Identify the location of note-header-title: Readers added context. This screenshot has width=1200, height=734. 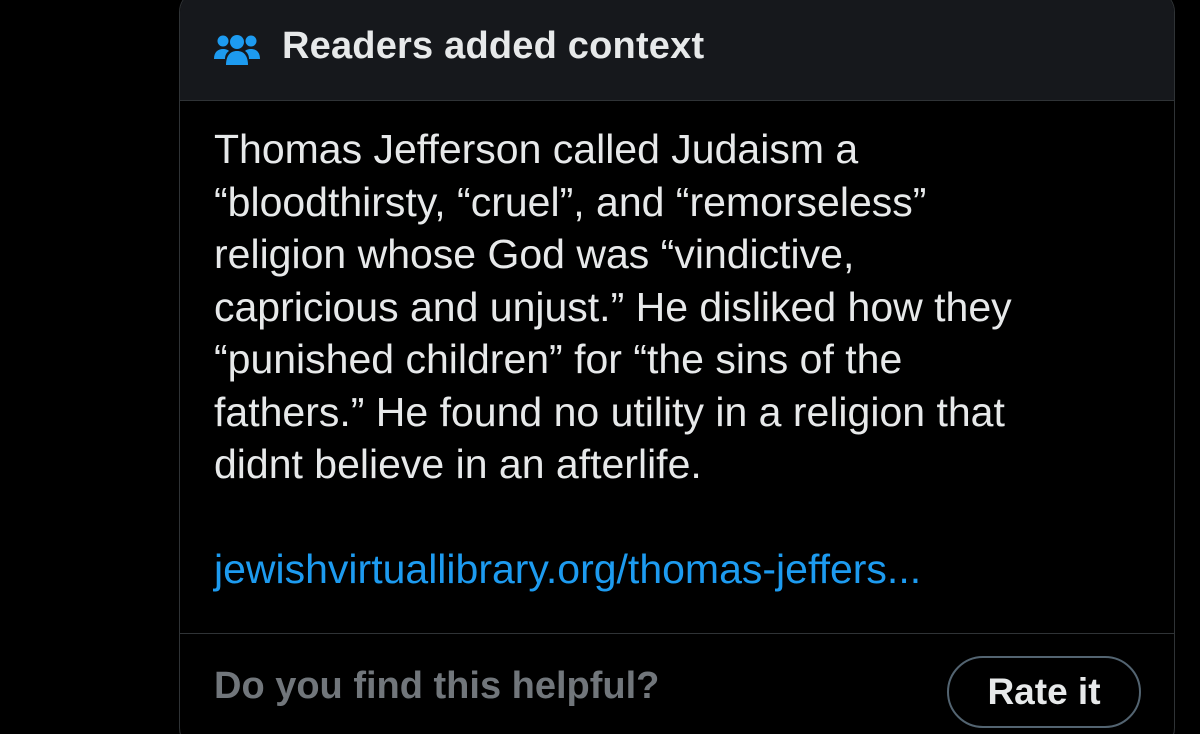
(493, 46).